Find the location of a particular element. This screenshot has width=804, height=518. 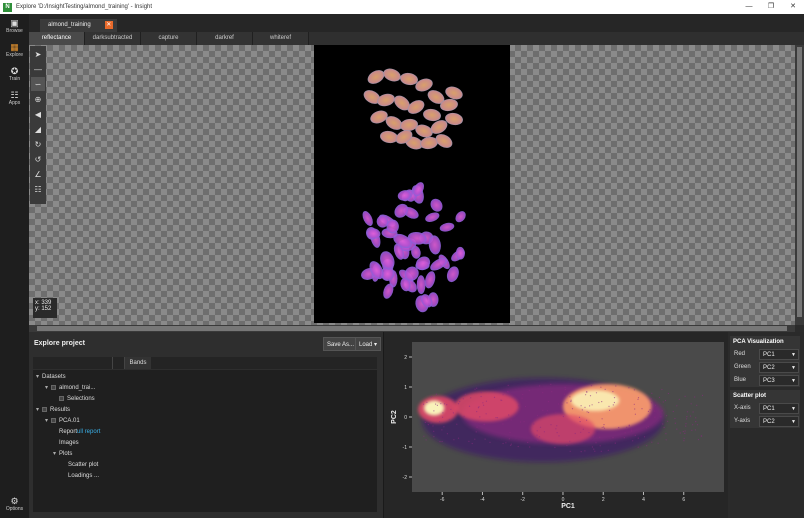

tree-column-name is located at coordinates (73, 363).